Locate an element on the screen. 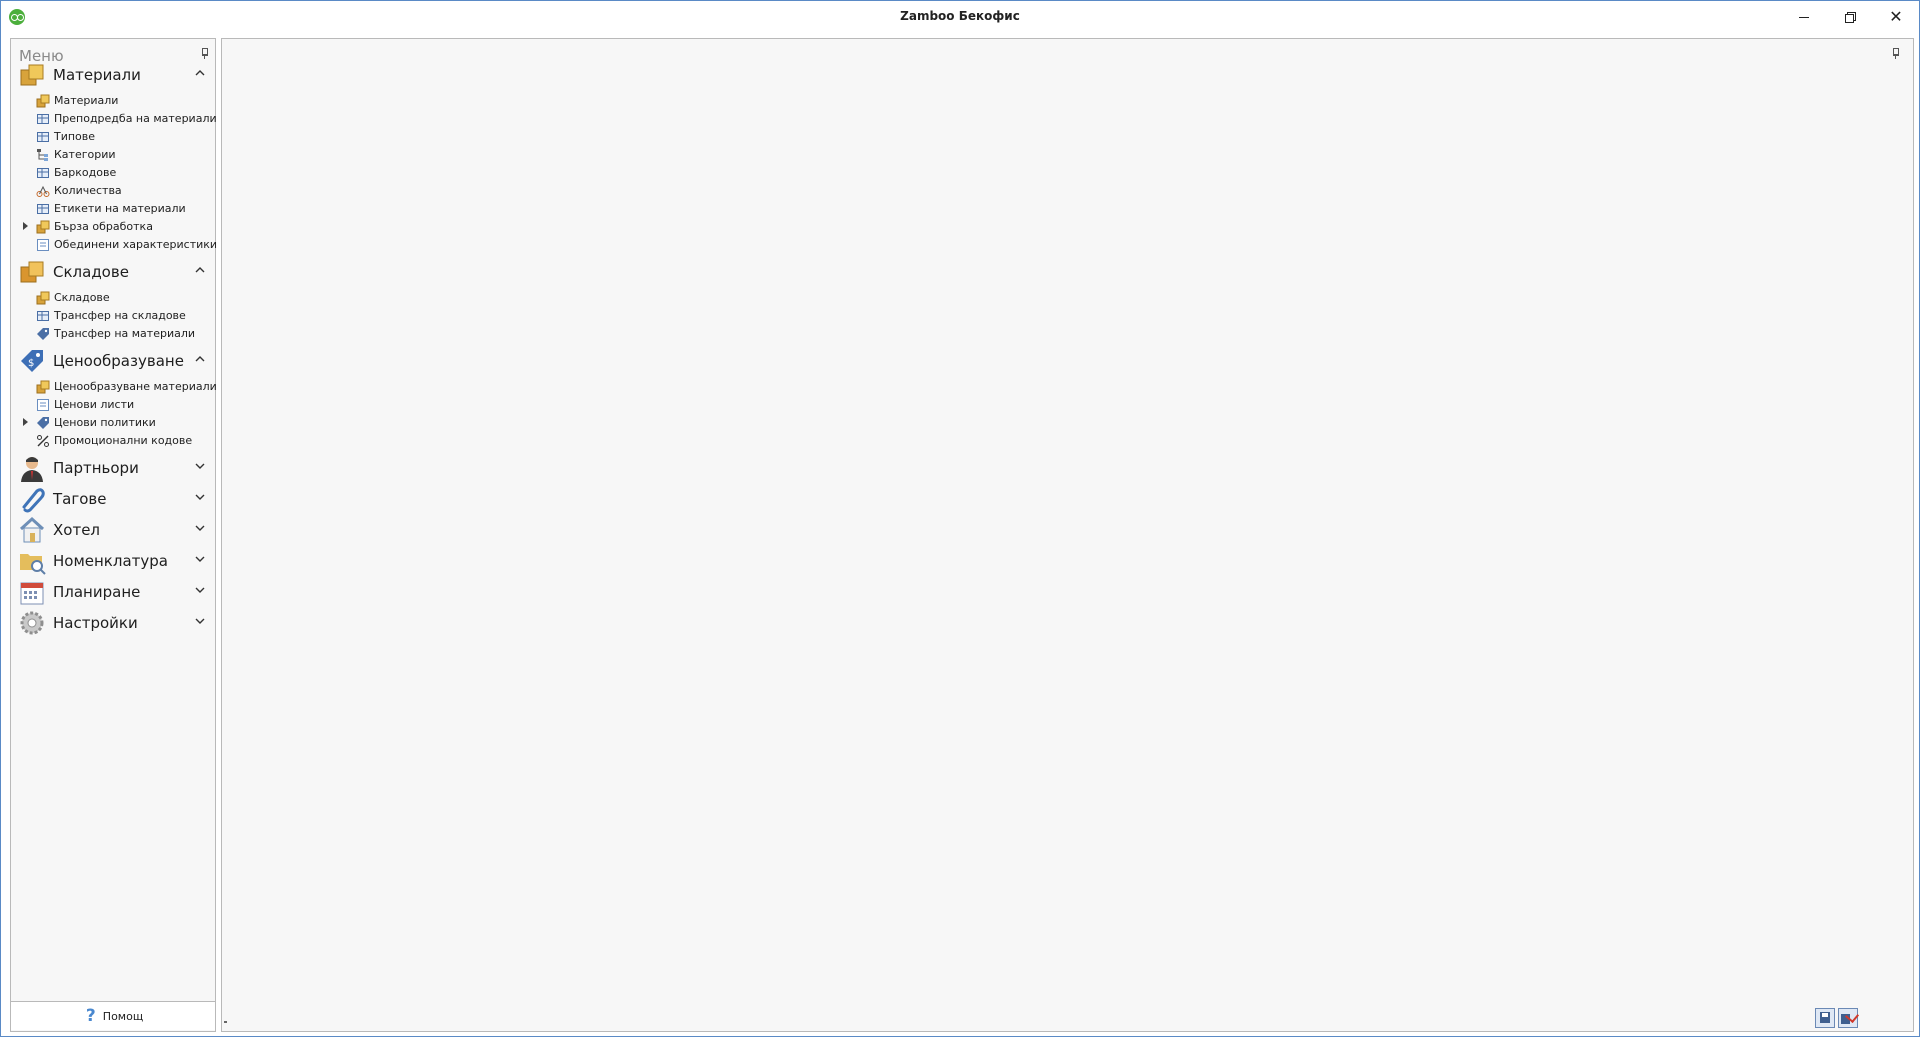 This screenshot has width=1920, height=1037. group-header-3: Партньори is located at coordinates (113, 468).